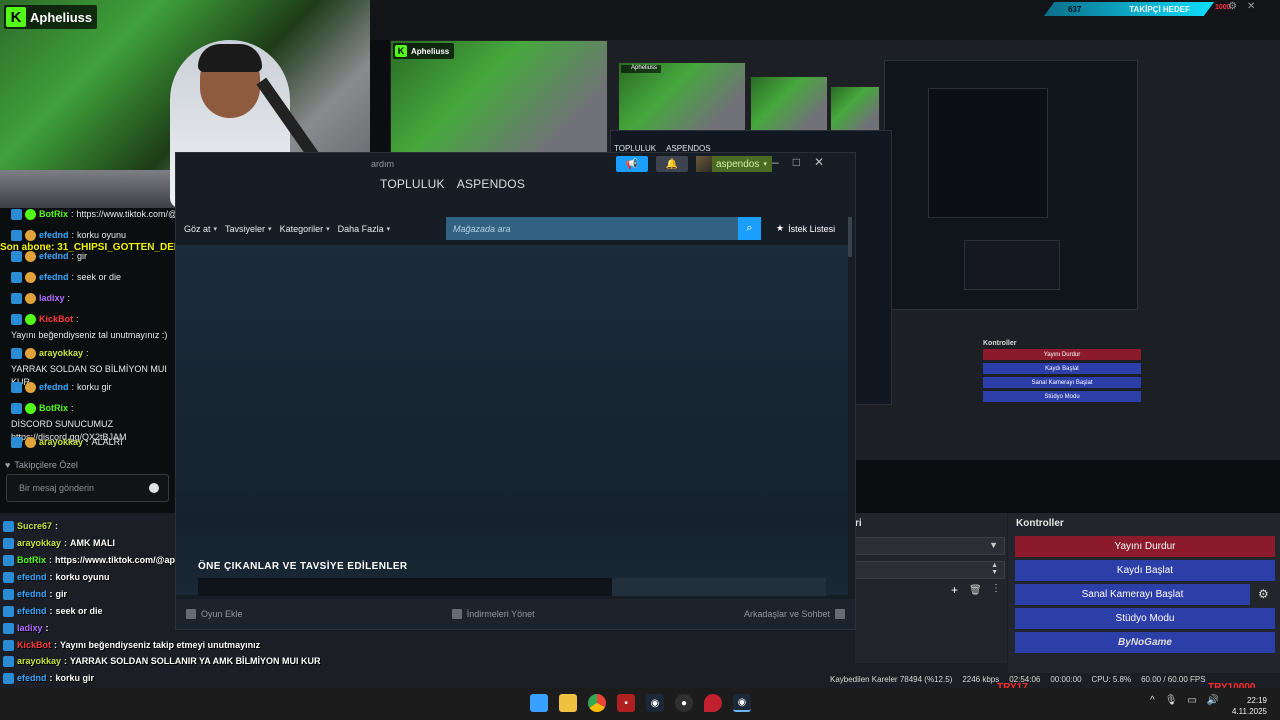 This screenshot has width=1280, height=720. What do you see at coordinates (954, 590) in the screenshot?
I see `add-icon: +` at bounding box center [954, 590].